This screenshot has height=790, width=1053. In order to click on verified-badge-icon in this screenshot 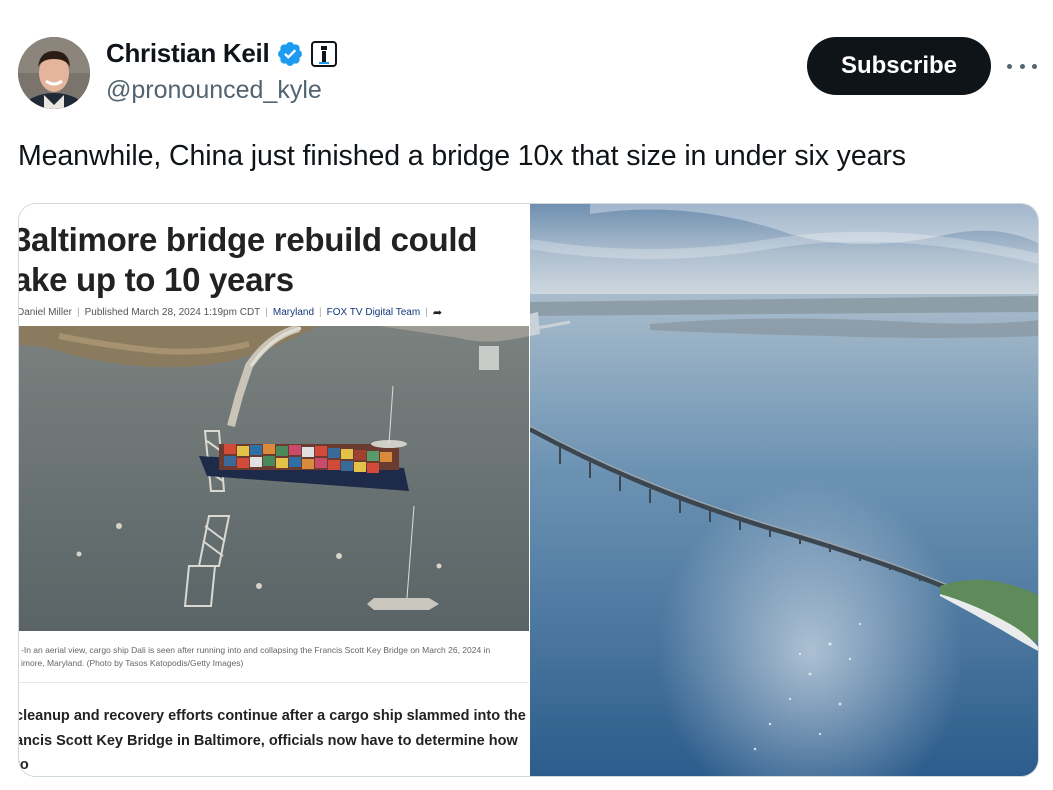, I will do `click(290, 54)`.